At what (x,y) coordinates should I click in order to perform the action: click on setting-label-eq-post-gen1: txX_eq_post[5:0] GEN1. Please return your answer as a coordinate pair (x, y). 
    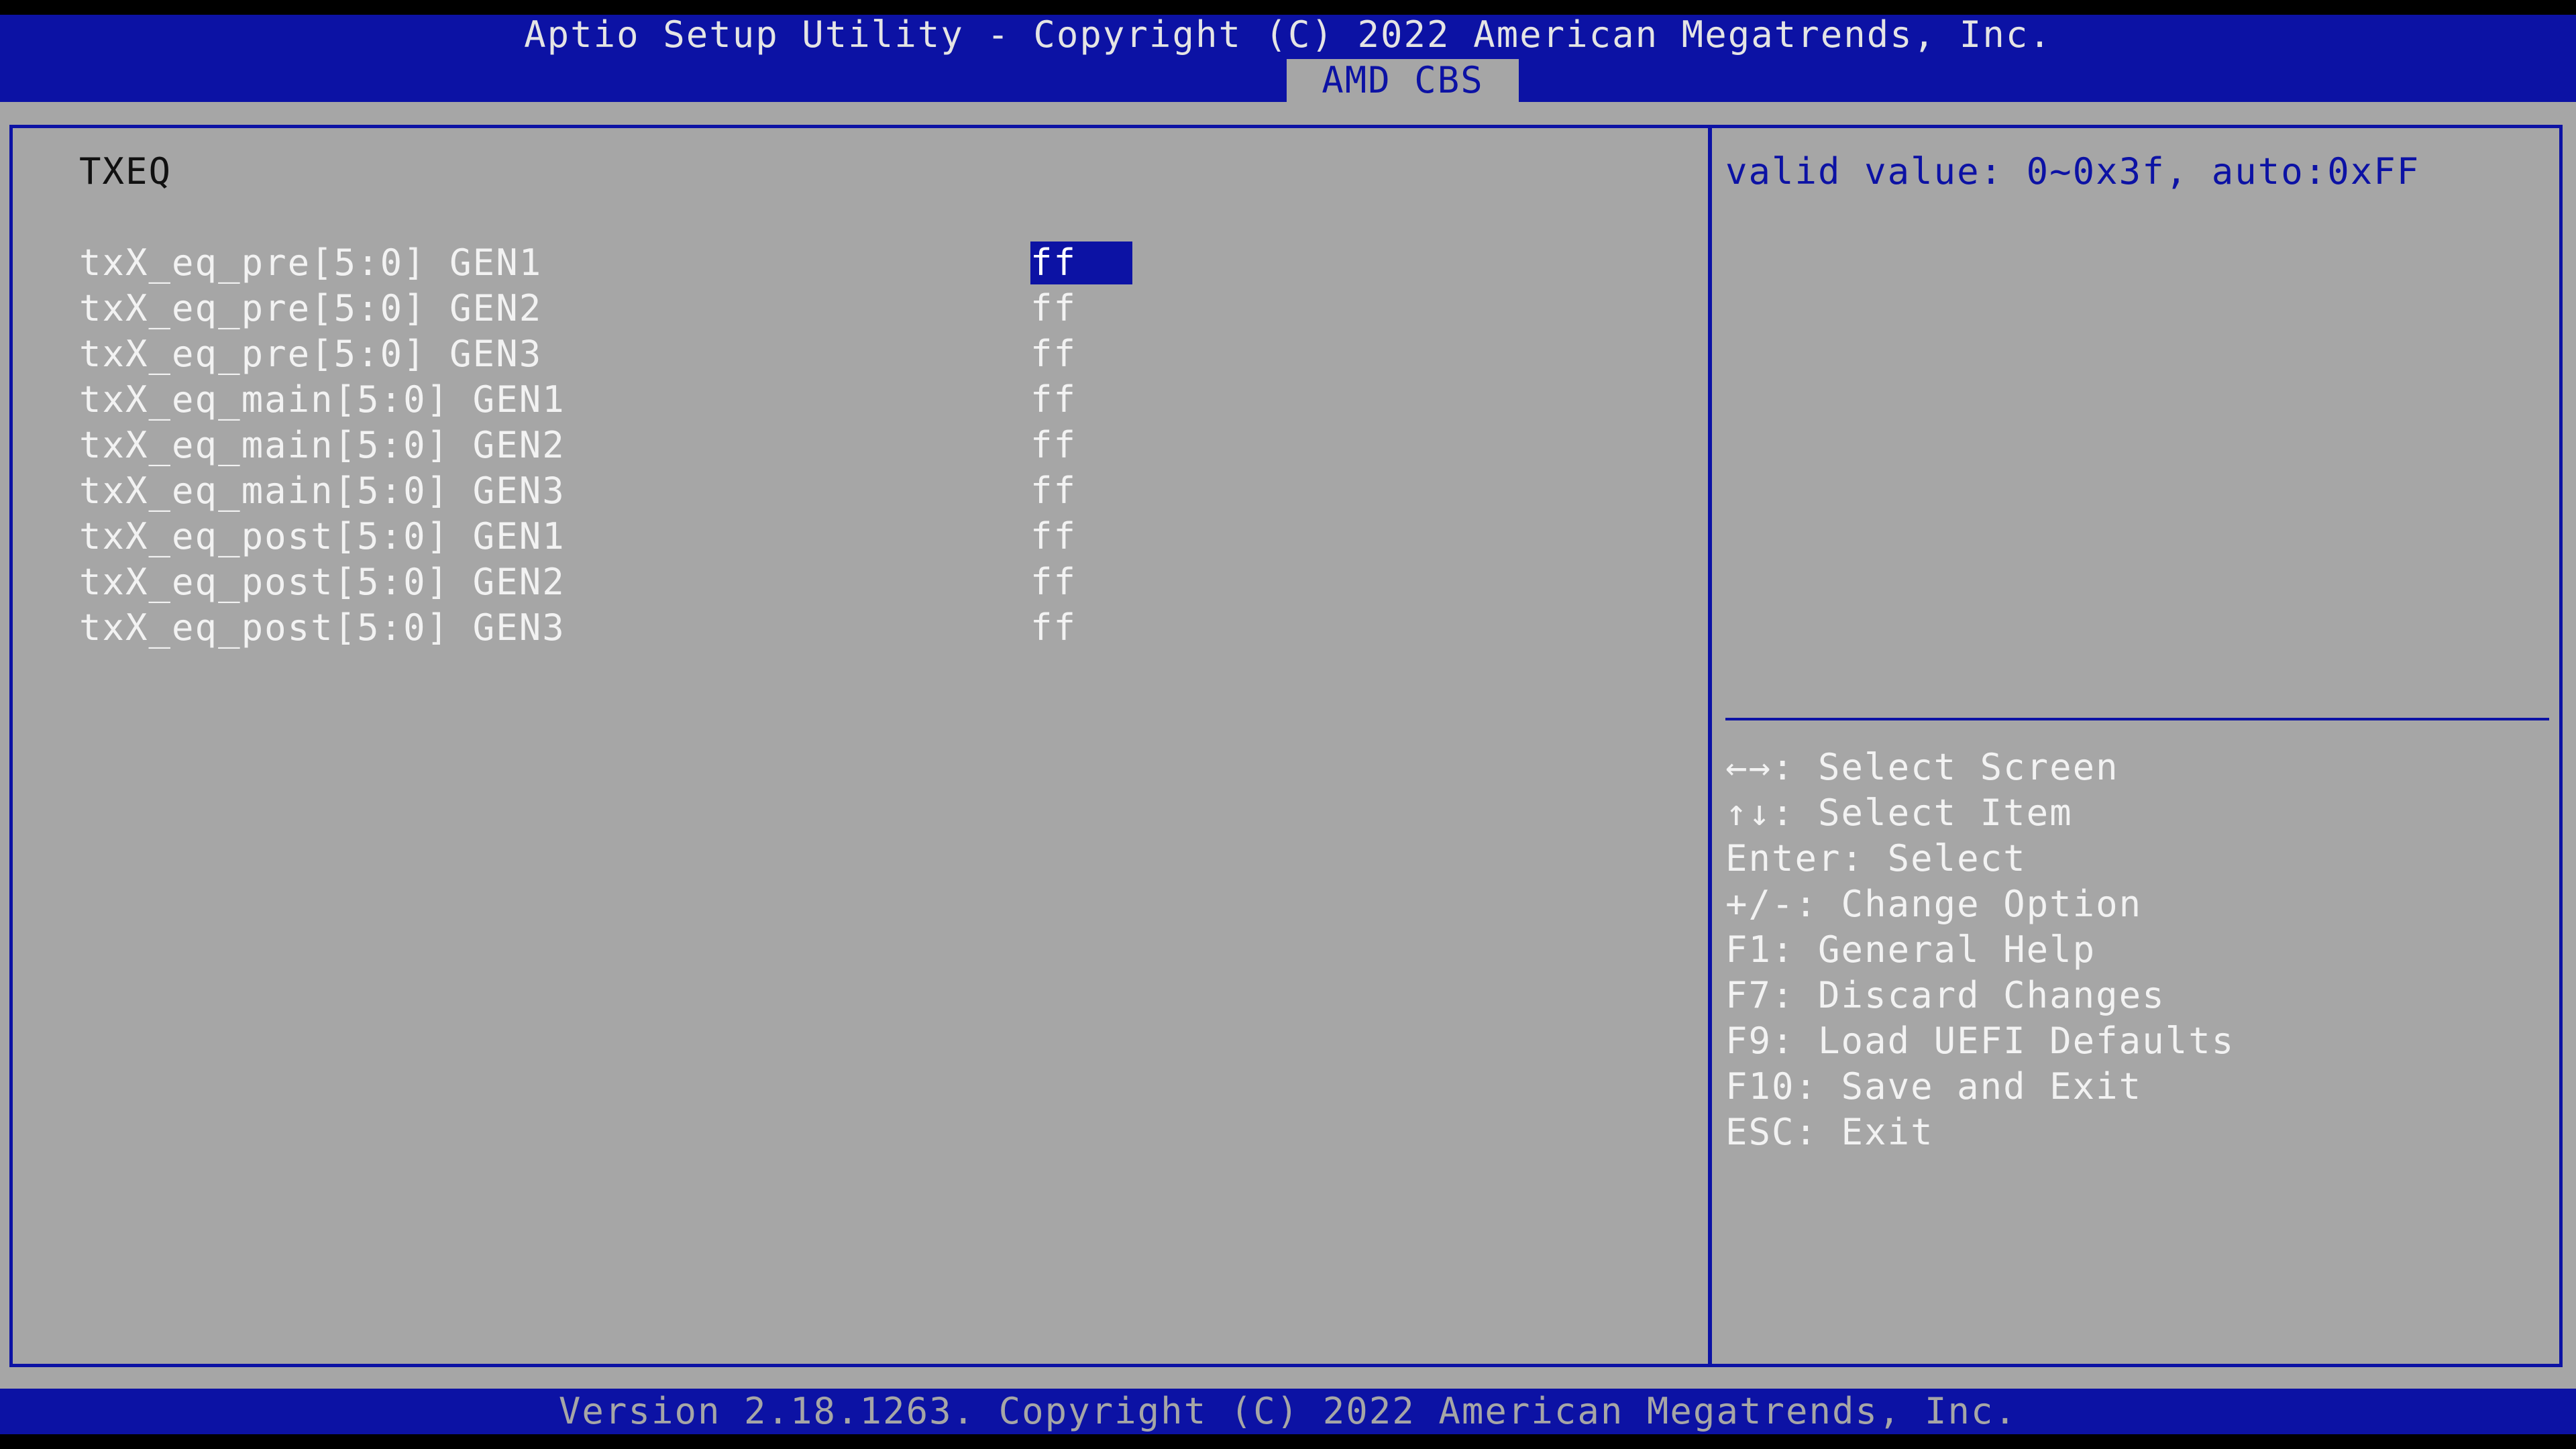
    Looking at the image, I should click on (322, 536).